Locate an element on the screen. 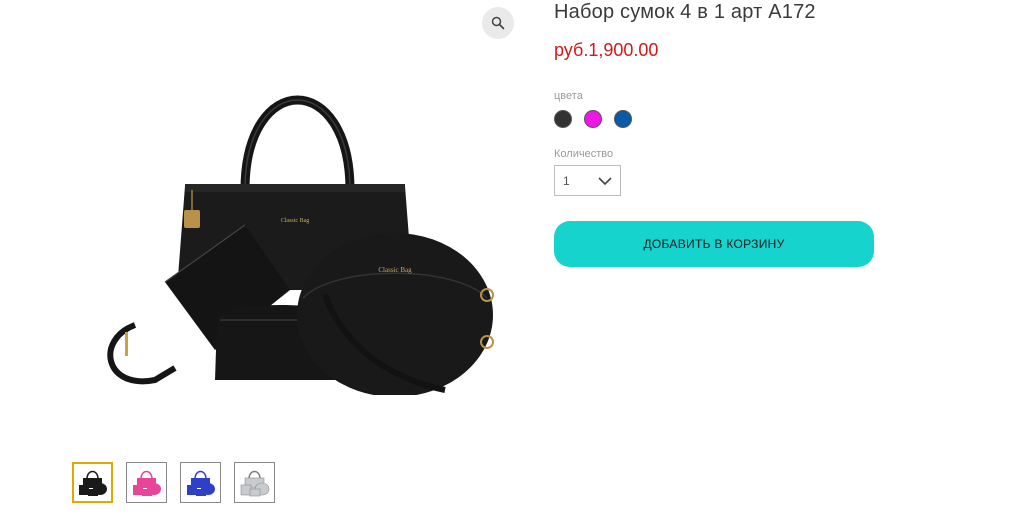 This screenshot has width=1010, height=529. color-swatch-pink is located at coordinates (593, 119).